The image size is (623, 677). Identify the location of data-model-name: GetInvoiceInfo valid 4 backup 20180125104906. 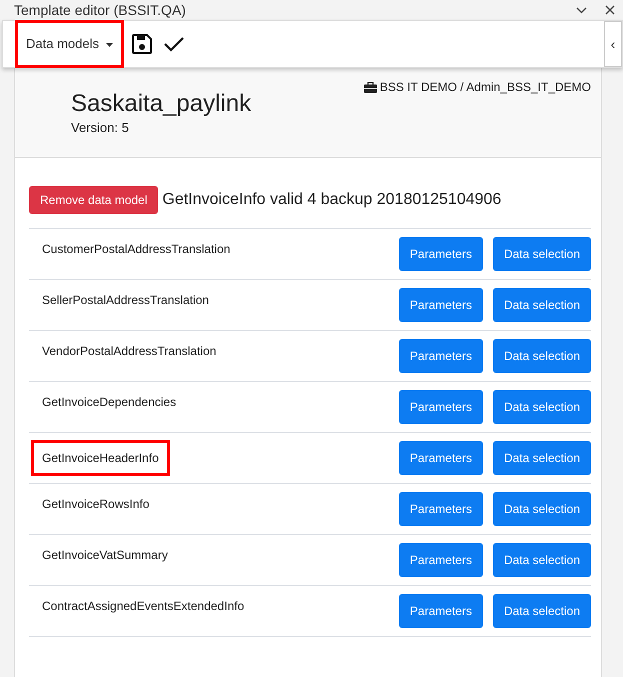
(332, 200).